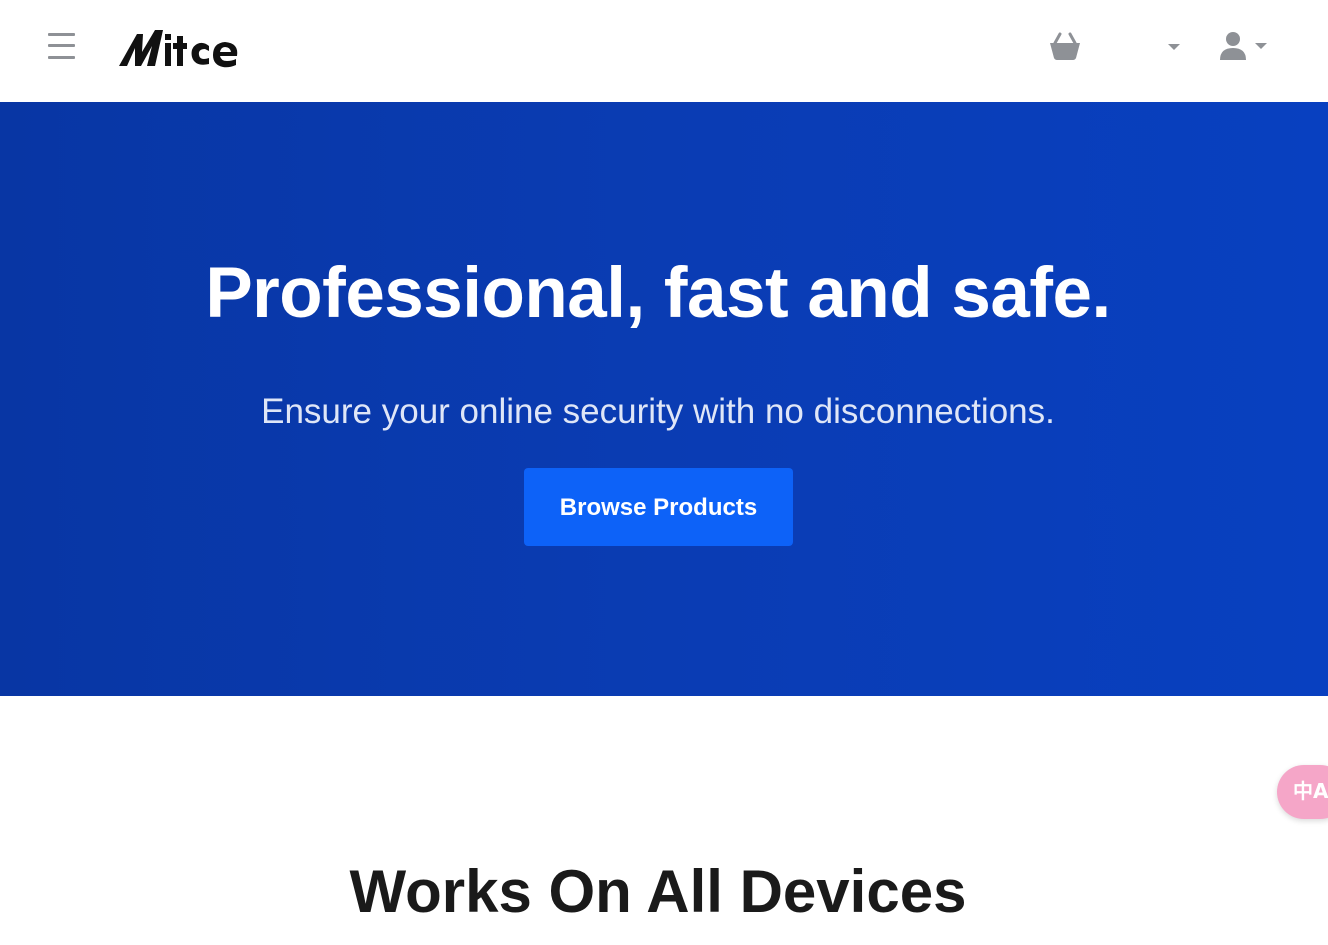 This screenshot has height=945, width=1328. I want to click on site-header, so click(664, 51).